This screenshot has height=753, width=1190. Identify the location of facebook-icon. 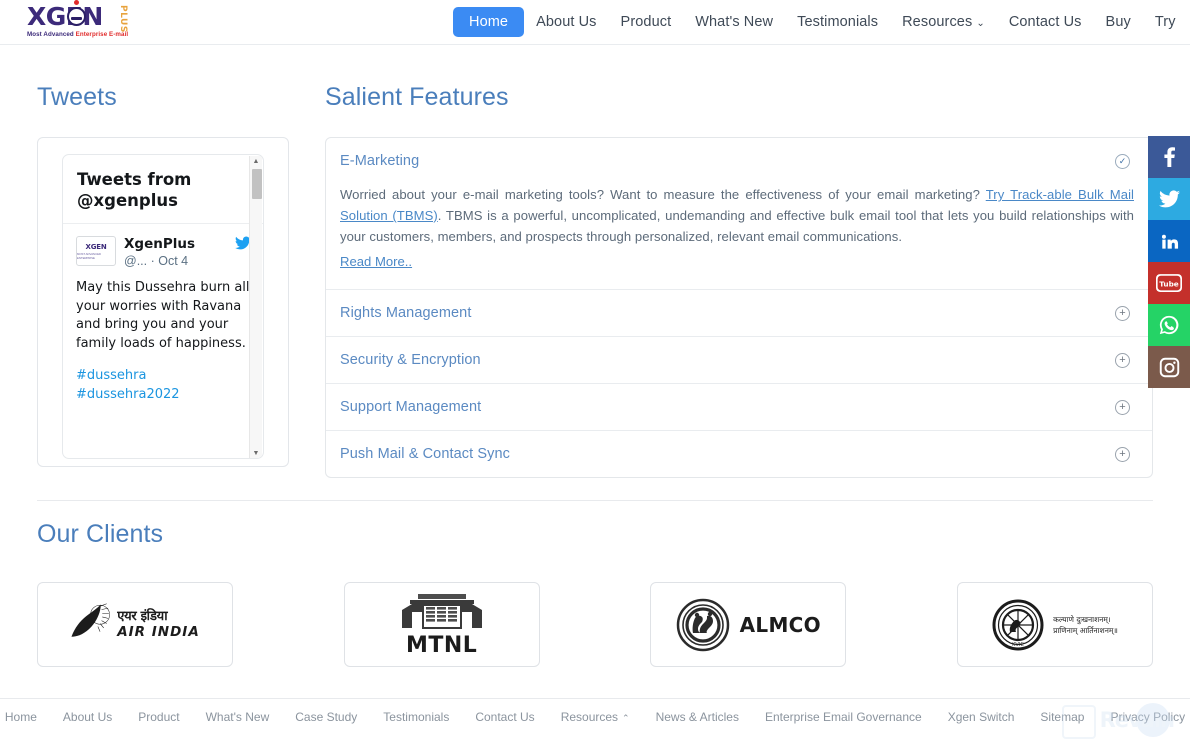
(1169, 157).